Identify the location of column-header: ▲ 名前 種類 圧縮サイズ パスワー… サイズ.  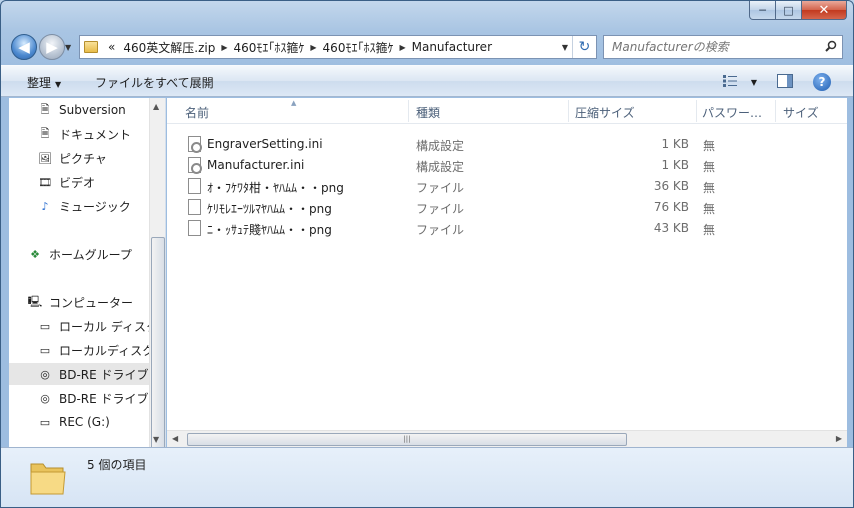
(507, 111).